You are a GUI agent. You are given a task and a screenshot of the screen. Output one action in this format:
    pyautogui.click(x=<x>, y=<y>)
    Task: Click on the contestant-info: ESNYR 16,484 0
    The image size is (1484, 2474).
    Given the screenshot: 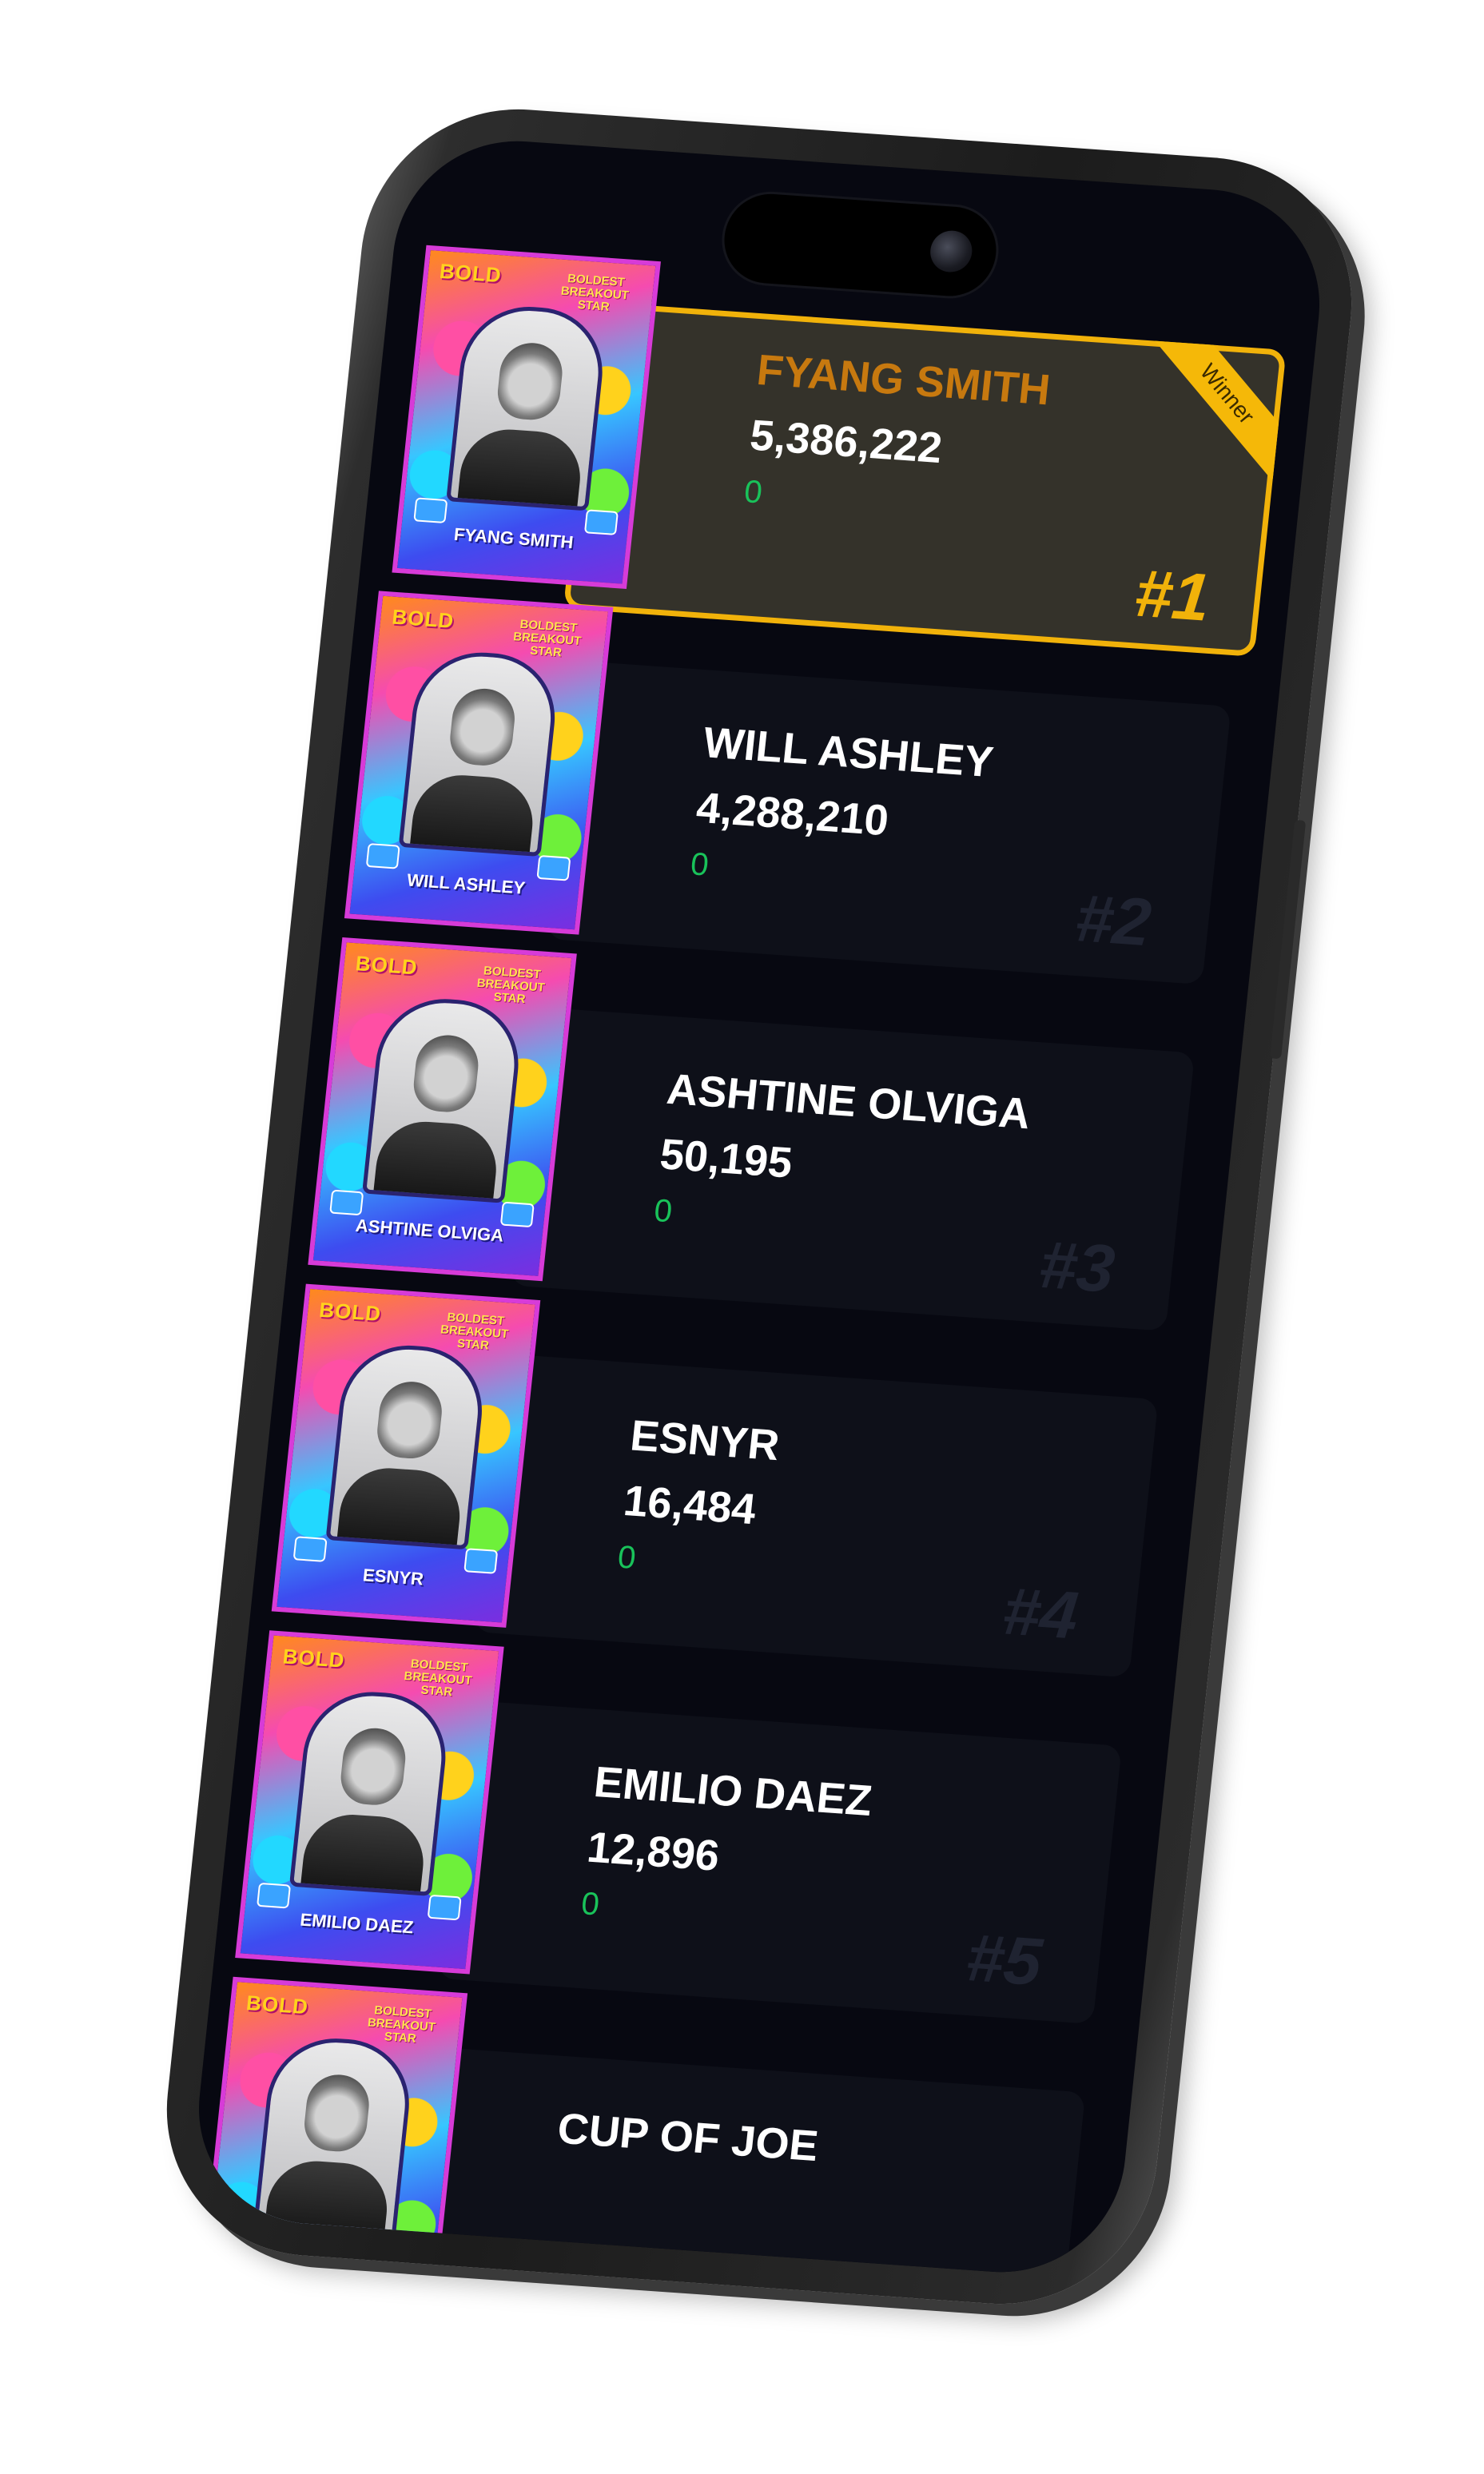 What is the action you would take?
    pyautogui.click(x=699, y=1497)
    